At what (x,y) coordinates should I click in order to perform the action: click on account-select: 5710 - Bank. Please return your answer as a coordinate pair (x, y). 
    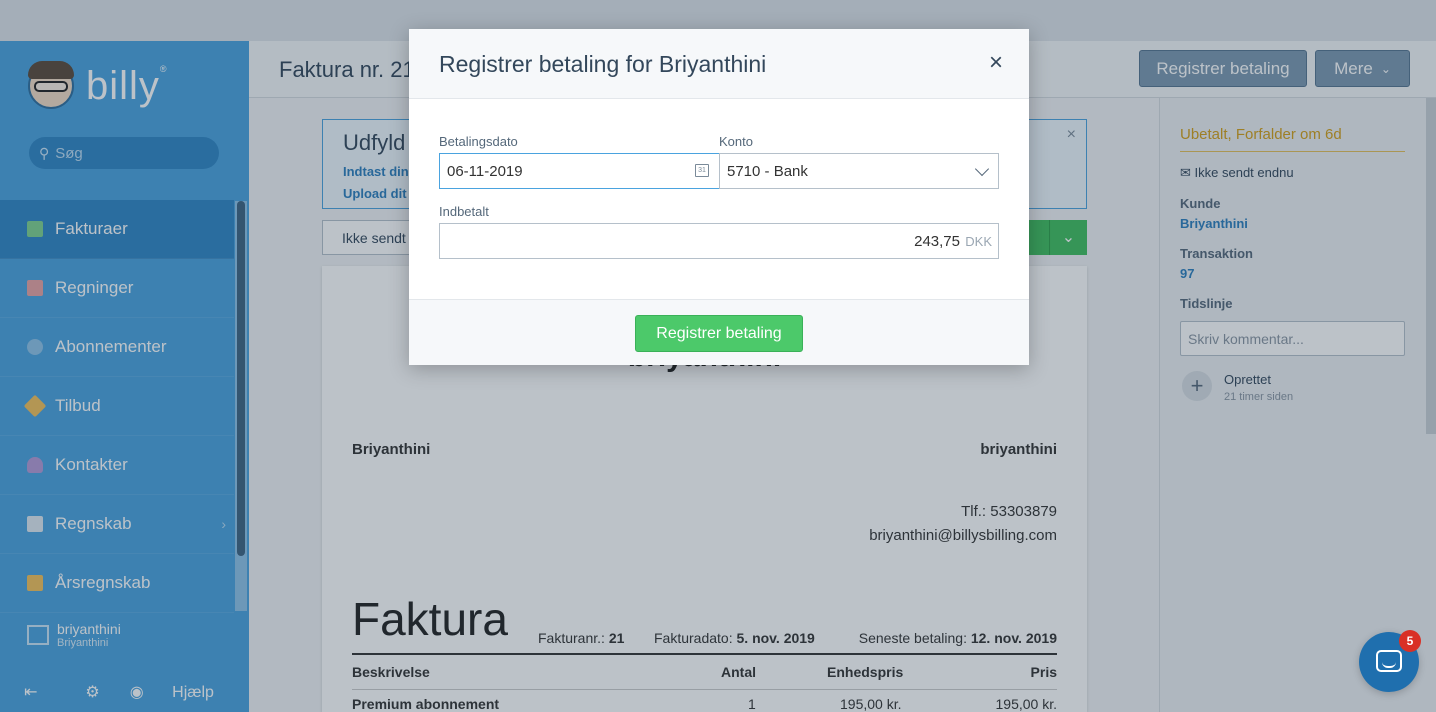
    Looking at the image, I should click on (859, 171).